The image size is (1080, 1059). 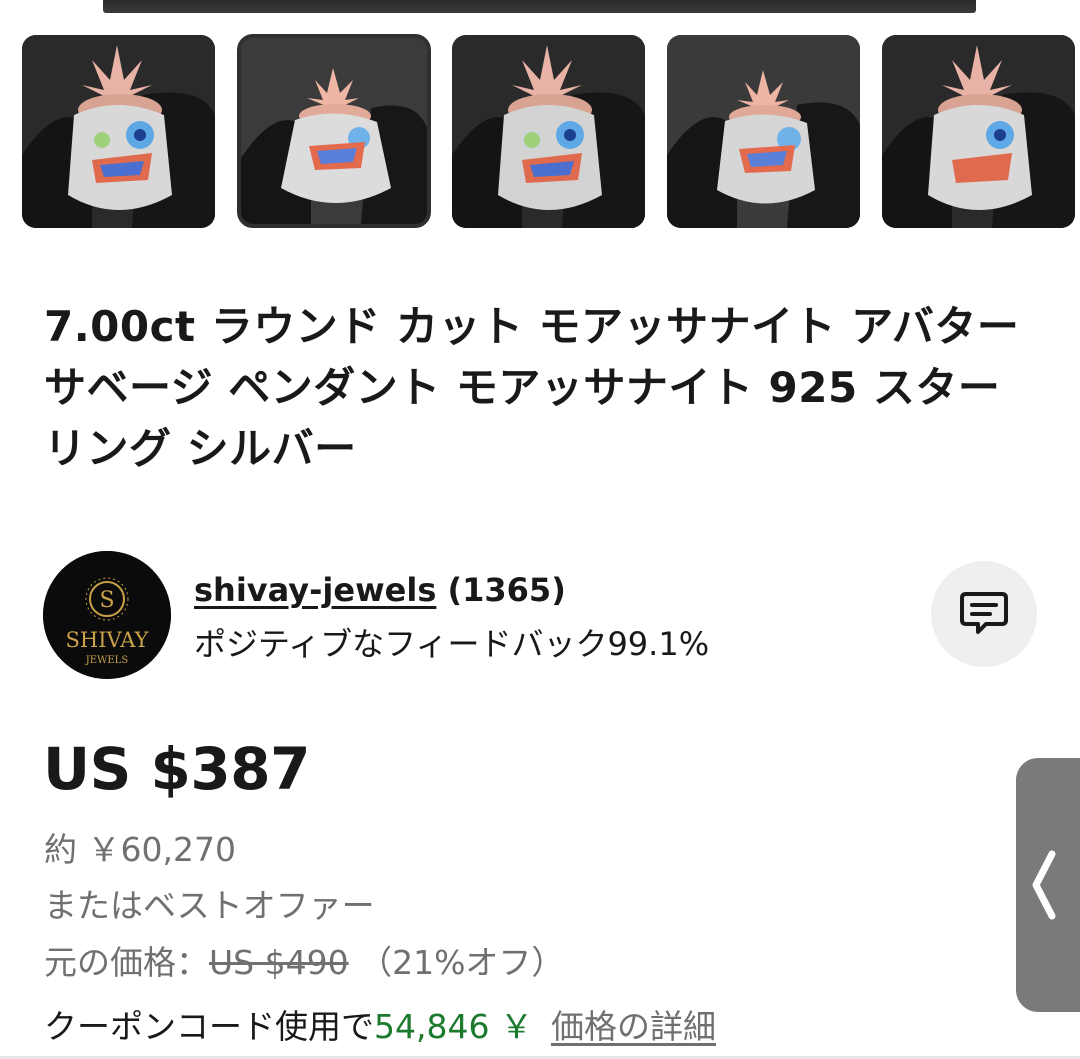 I want to click on seller-name-line: shivay-jewels (1365), so click(x=380, y=590).